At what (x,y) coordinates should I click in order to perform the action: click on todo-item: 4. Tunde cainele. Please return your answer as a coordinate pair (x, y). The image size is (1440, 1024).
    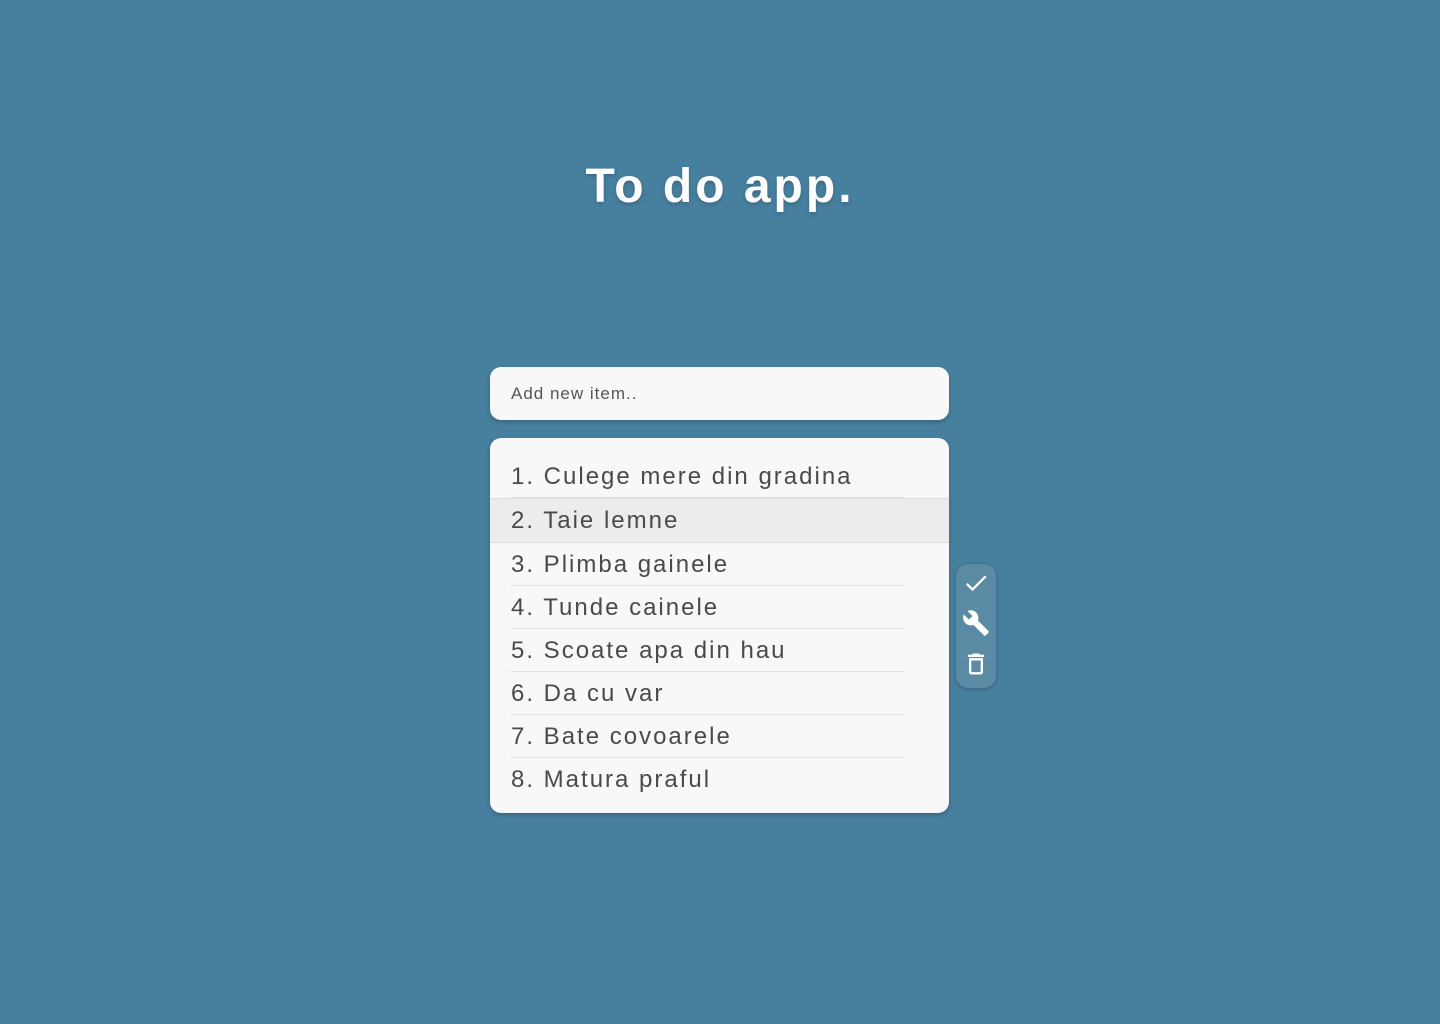
    Looking at the image, I should click on (719, 607).